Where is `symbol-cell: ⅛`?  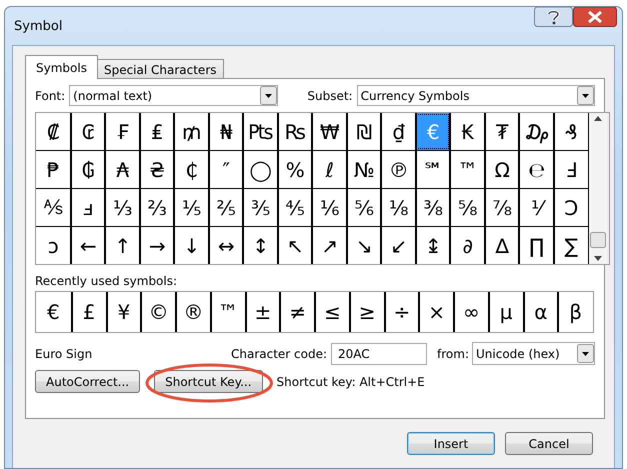 symbol-cell: ⅛ is located at coordinates (398, 207).